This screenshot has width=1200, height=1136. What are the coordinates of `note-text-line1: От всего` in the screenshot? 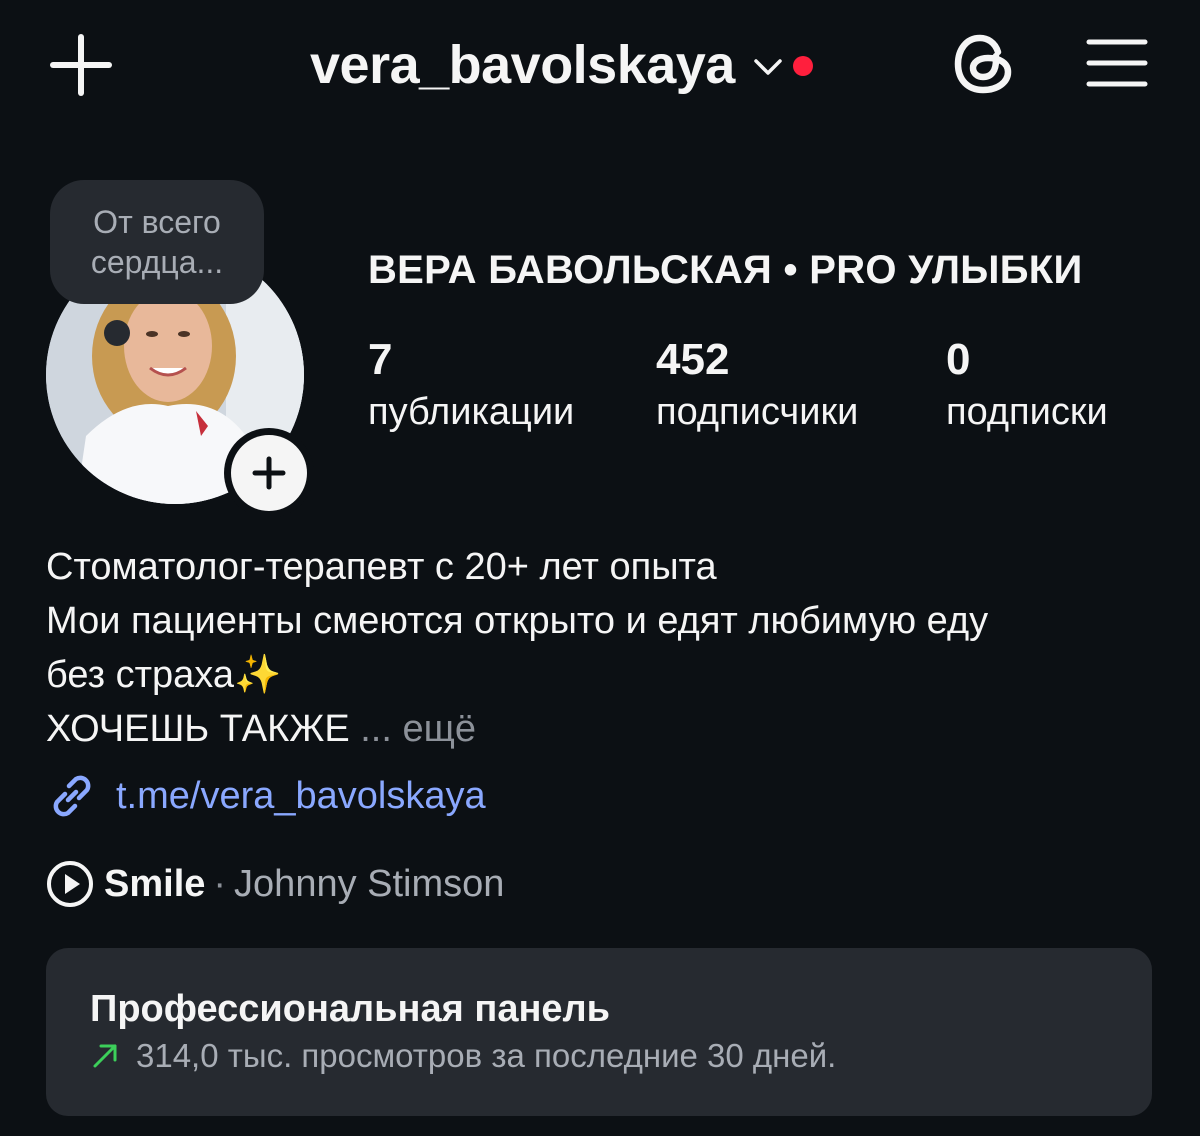 It's located at (157, 222).